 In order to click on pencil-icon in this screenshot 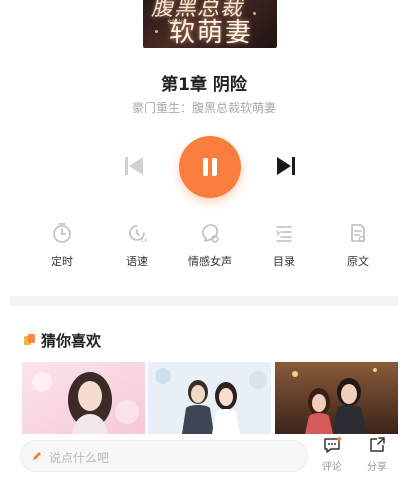, I will do `click(37, 456)`.